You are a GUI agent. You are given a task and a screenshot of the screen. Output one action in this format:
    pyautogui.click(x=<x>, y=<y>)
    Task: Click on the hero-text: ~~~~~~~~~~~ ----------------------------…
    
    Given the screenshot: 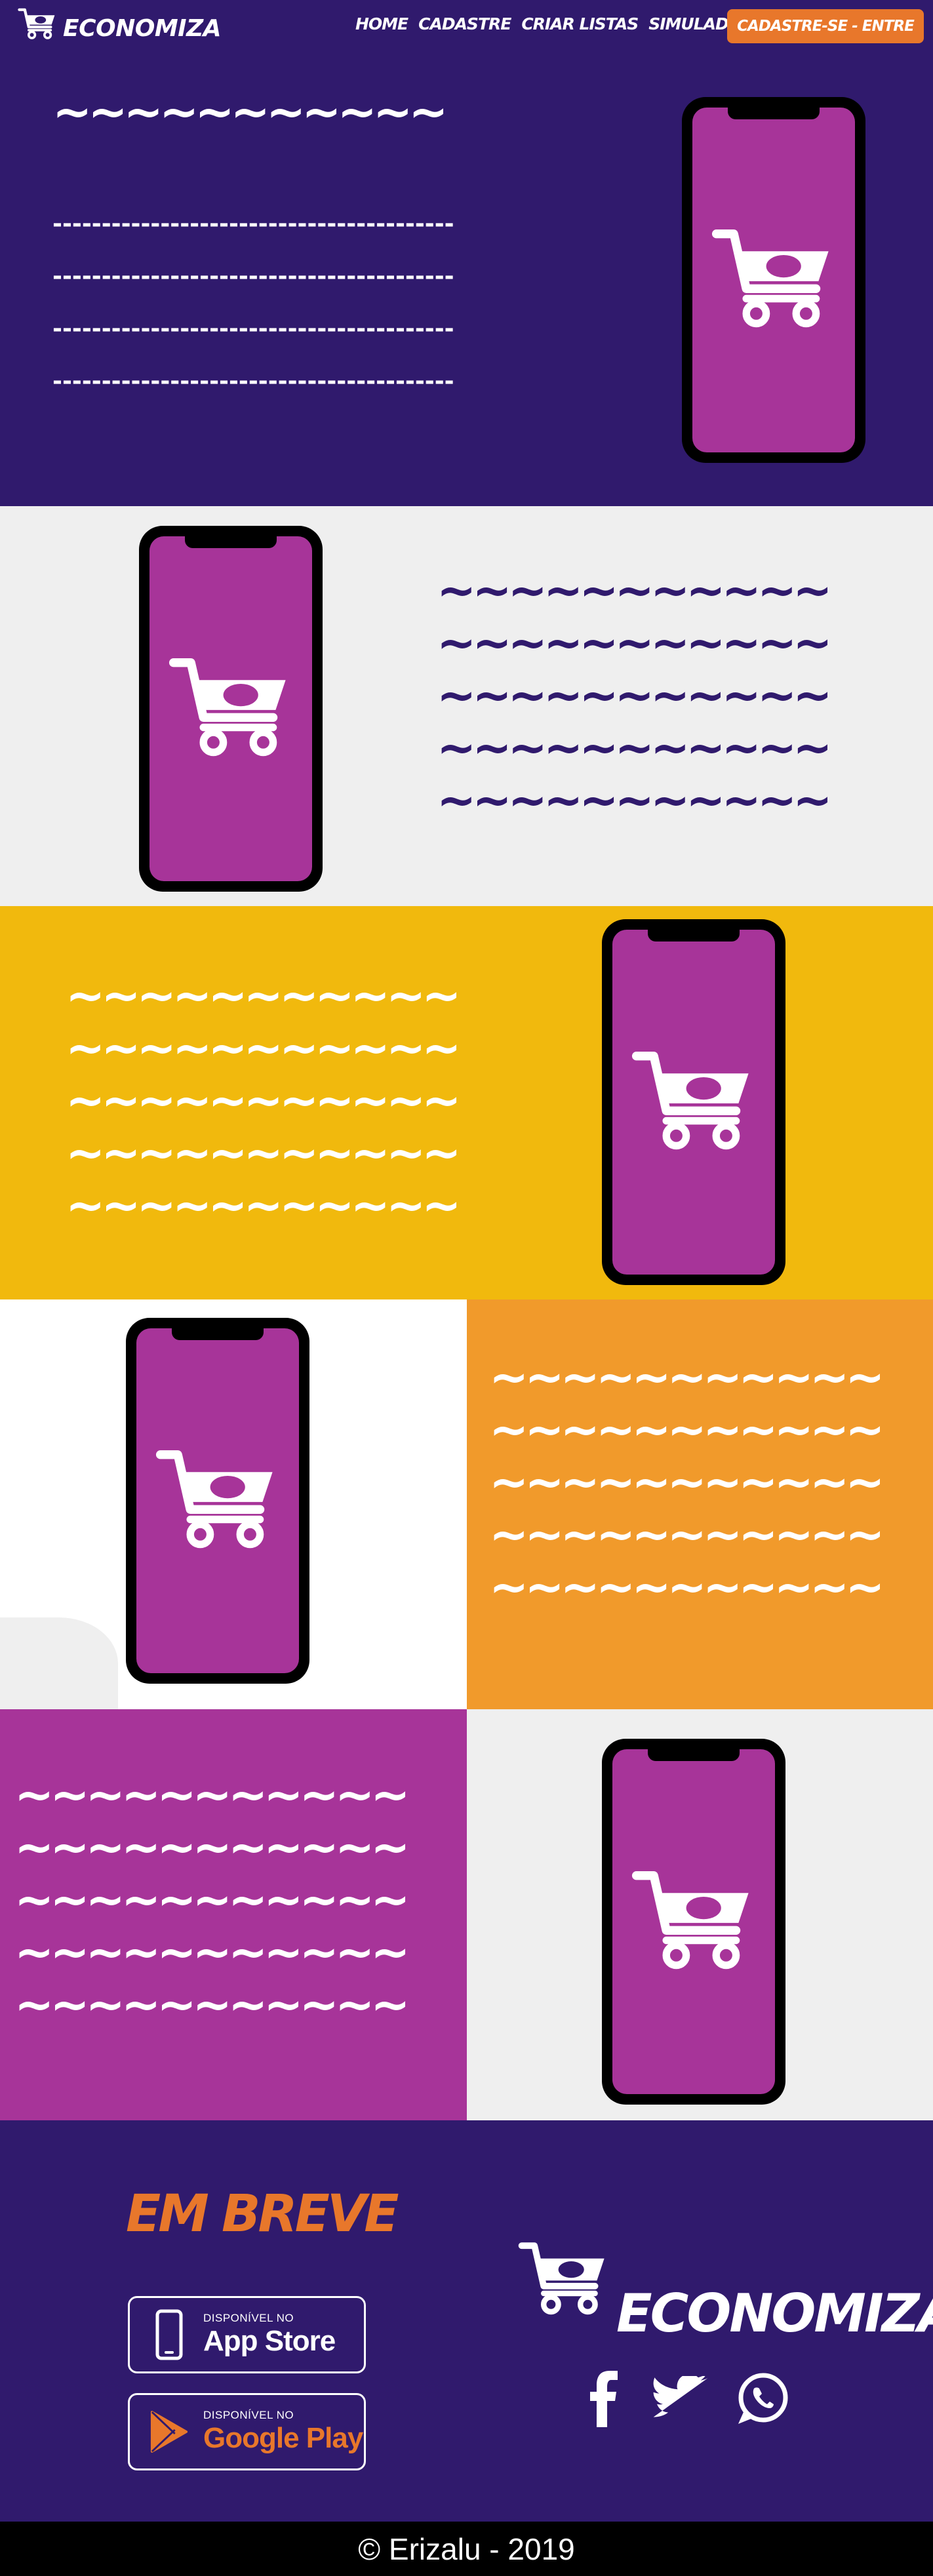 What is the action you would take?
    pyautogui.click(x=253, y=246)
    